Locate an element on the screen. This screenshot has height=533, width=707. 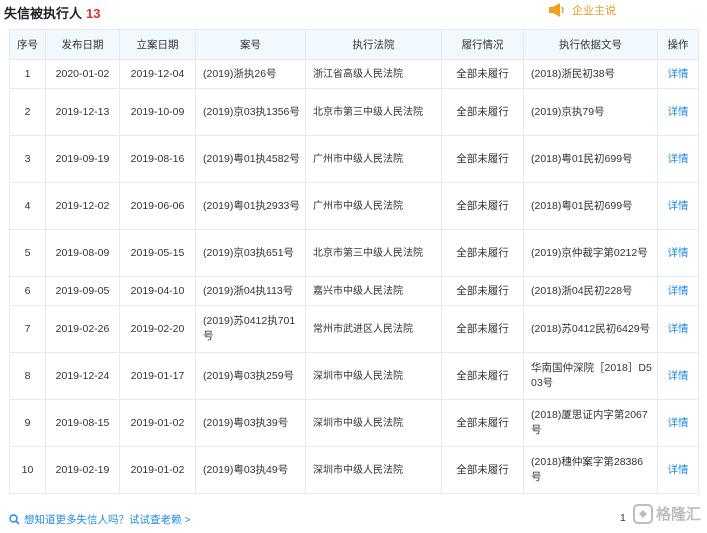
row-number: 3 is located at coordinates (27, 159).